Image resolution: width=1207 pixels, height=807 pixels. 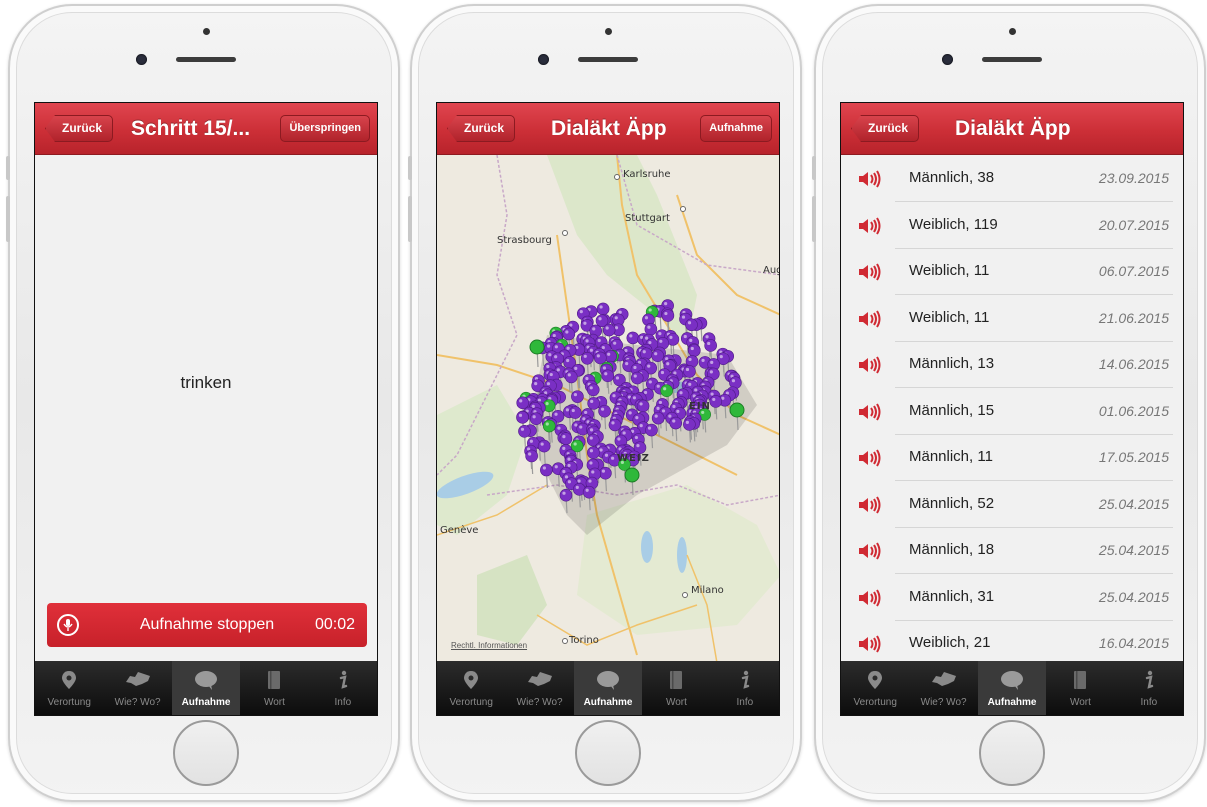 What do you see at coordinates (1133, 178) in the screenshot?
I see `recording-date: 23.09.2015` at bounding box center [1133, 178].